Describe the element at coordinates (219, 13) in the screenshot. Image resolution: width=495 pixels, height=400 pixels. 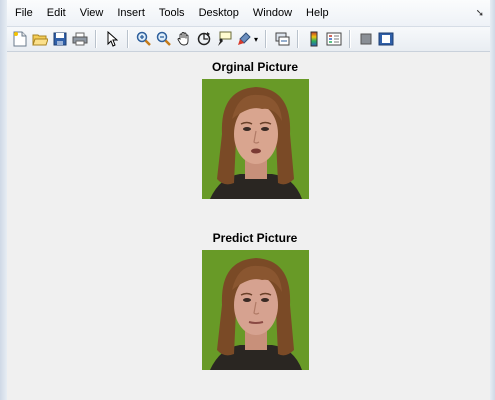
I see `menu-desktop: Desktop` at that location.